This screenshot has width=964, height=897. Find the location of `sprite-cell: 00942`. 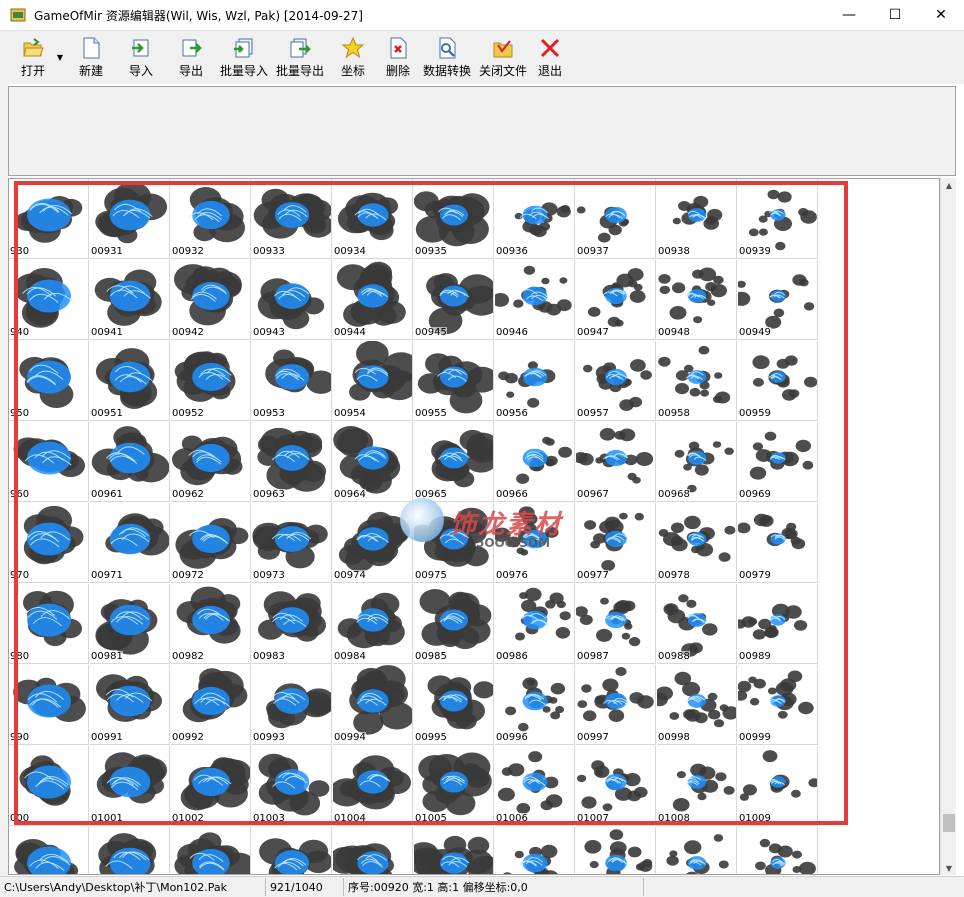

sprite-cell: 00942 is located at coordinates (211, 300).